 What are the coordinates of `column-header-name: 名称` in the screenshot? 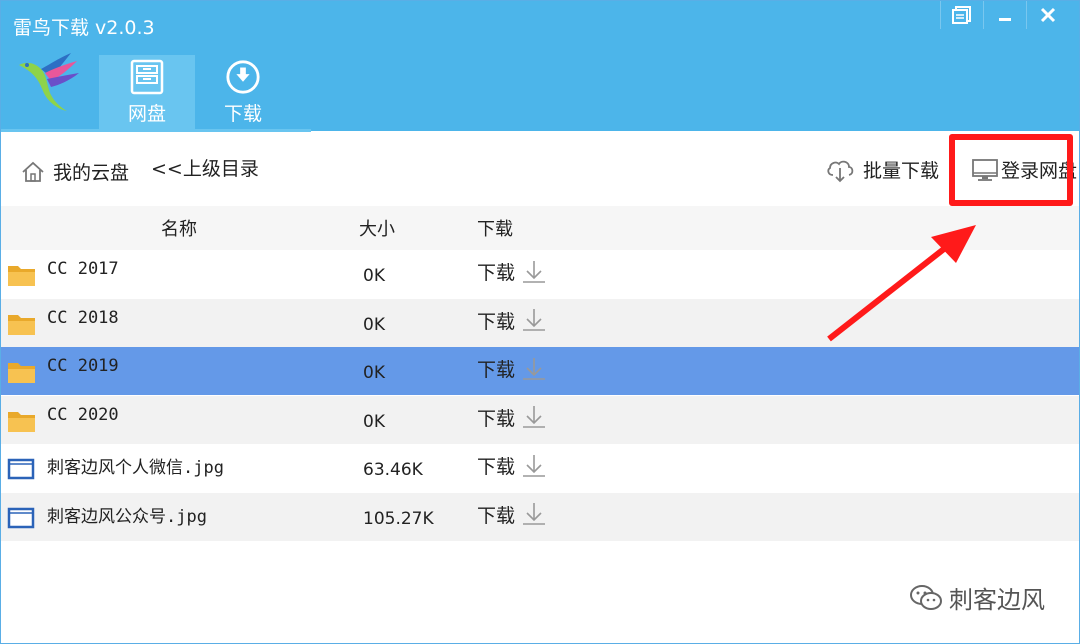 It's located at (179, 228).